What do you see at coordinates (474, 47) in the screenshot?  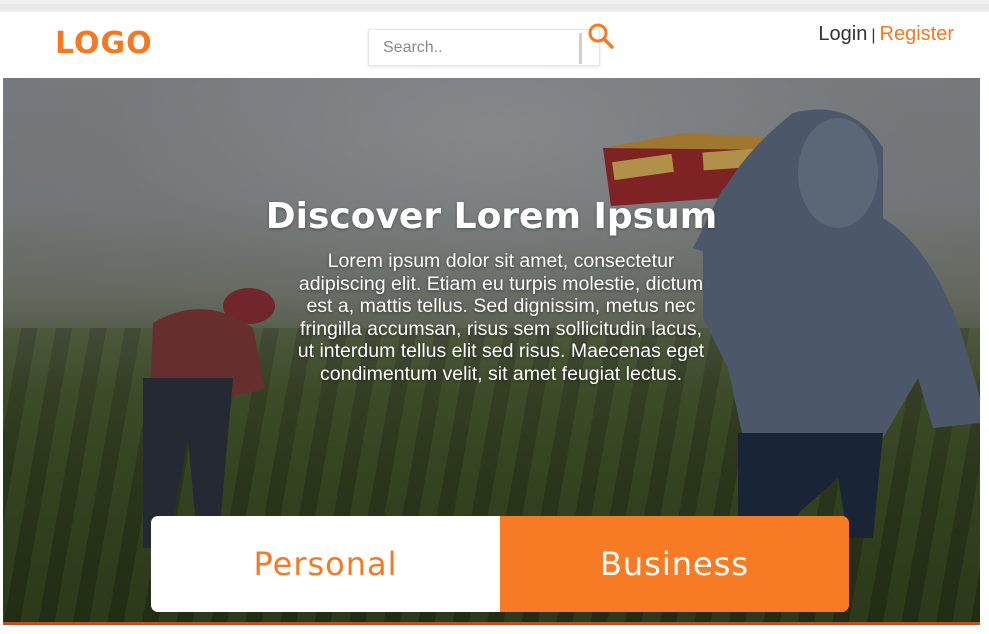 I see `search-input` at bounding box center [474, 47].